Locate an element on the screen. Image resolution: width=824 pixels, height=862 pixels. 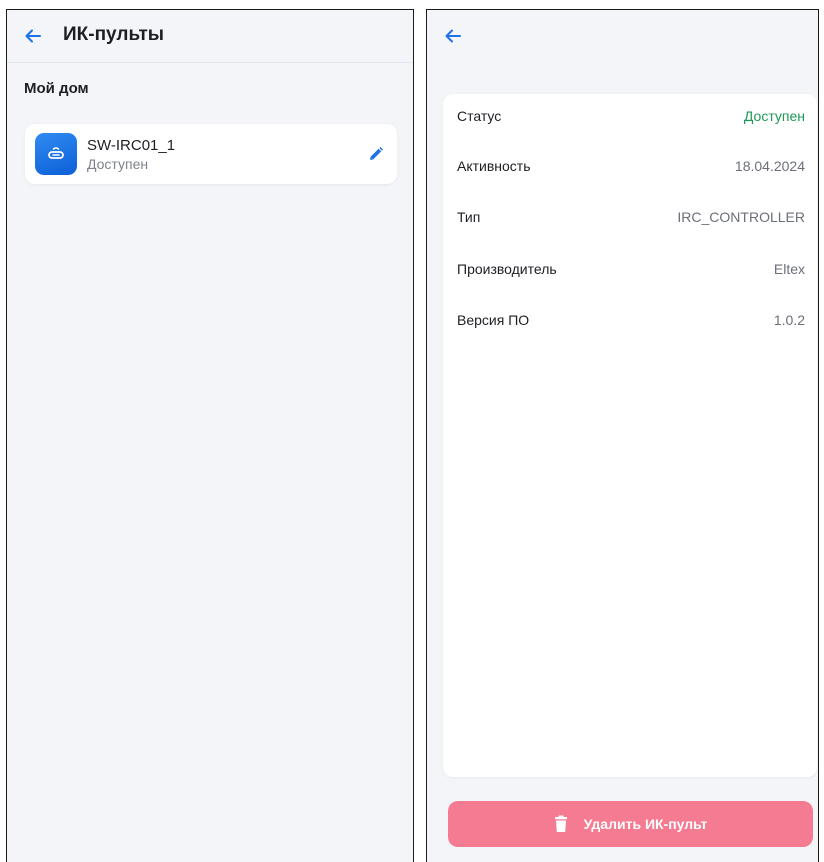
type-value: IRC_CONTROLLER is located at coordinates (741, 217).